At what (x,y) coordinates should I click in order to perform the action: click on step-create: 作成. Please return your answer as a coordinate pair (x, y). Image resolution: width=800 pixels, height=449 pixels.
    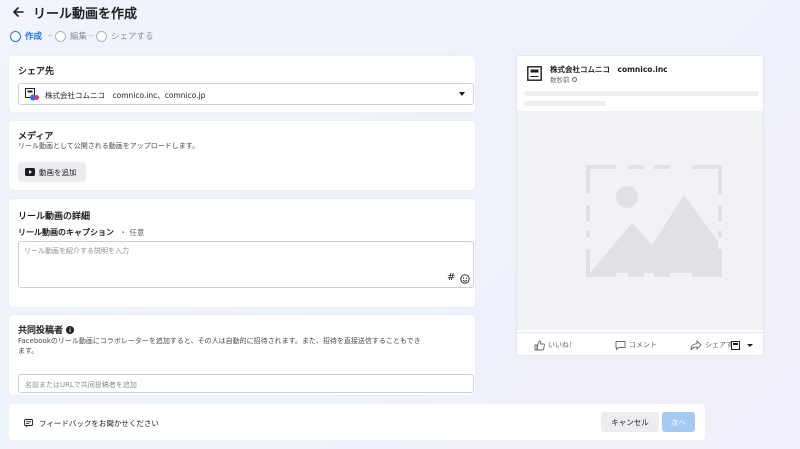
    Looking at the image, I should click on (26, 36).